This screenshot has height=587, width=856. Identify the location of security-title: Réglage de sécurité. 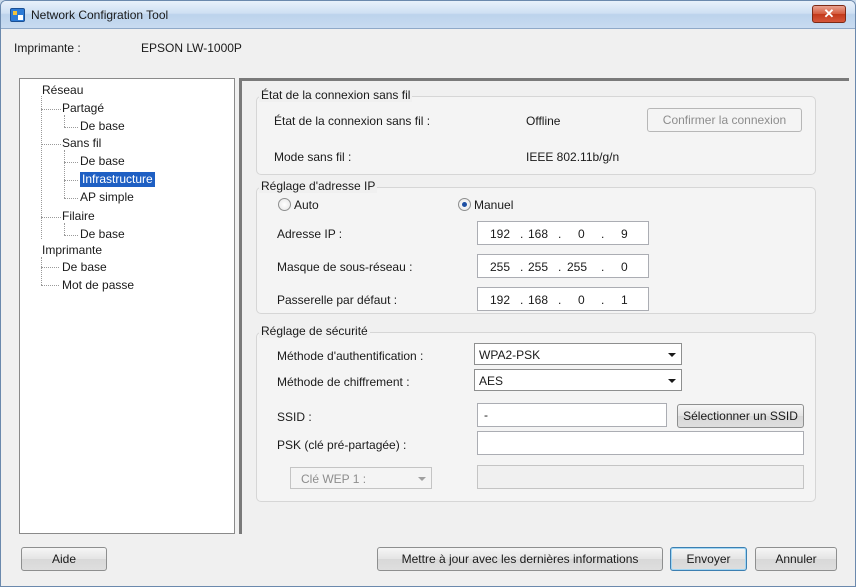
(314, 331).